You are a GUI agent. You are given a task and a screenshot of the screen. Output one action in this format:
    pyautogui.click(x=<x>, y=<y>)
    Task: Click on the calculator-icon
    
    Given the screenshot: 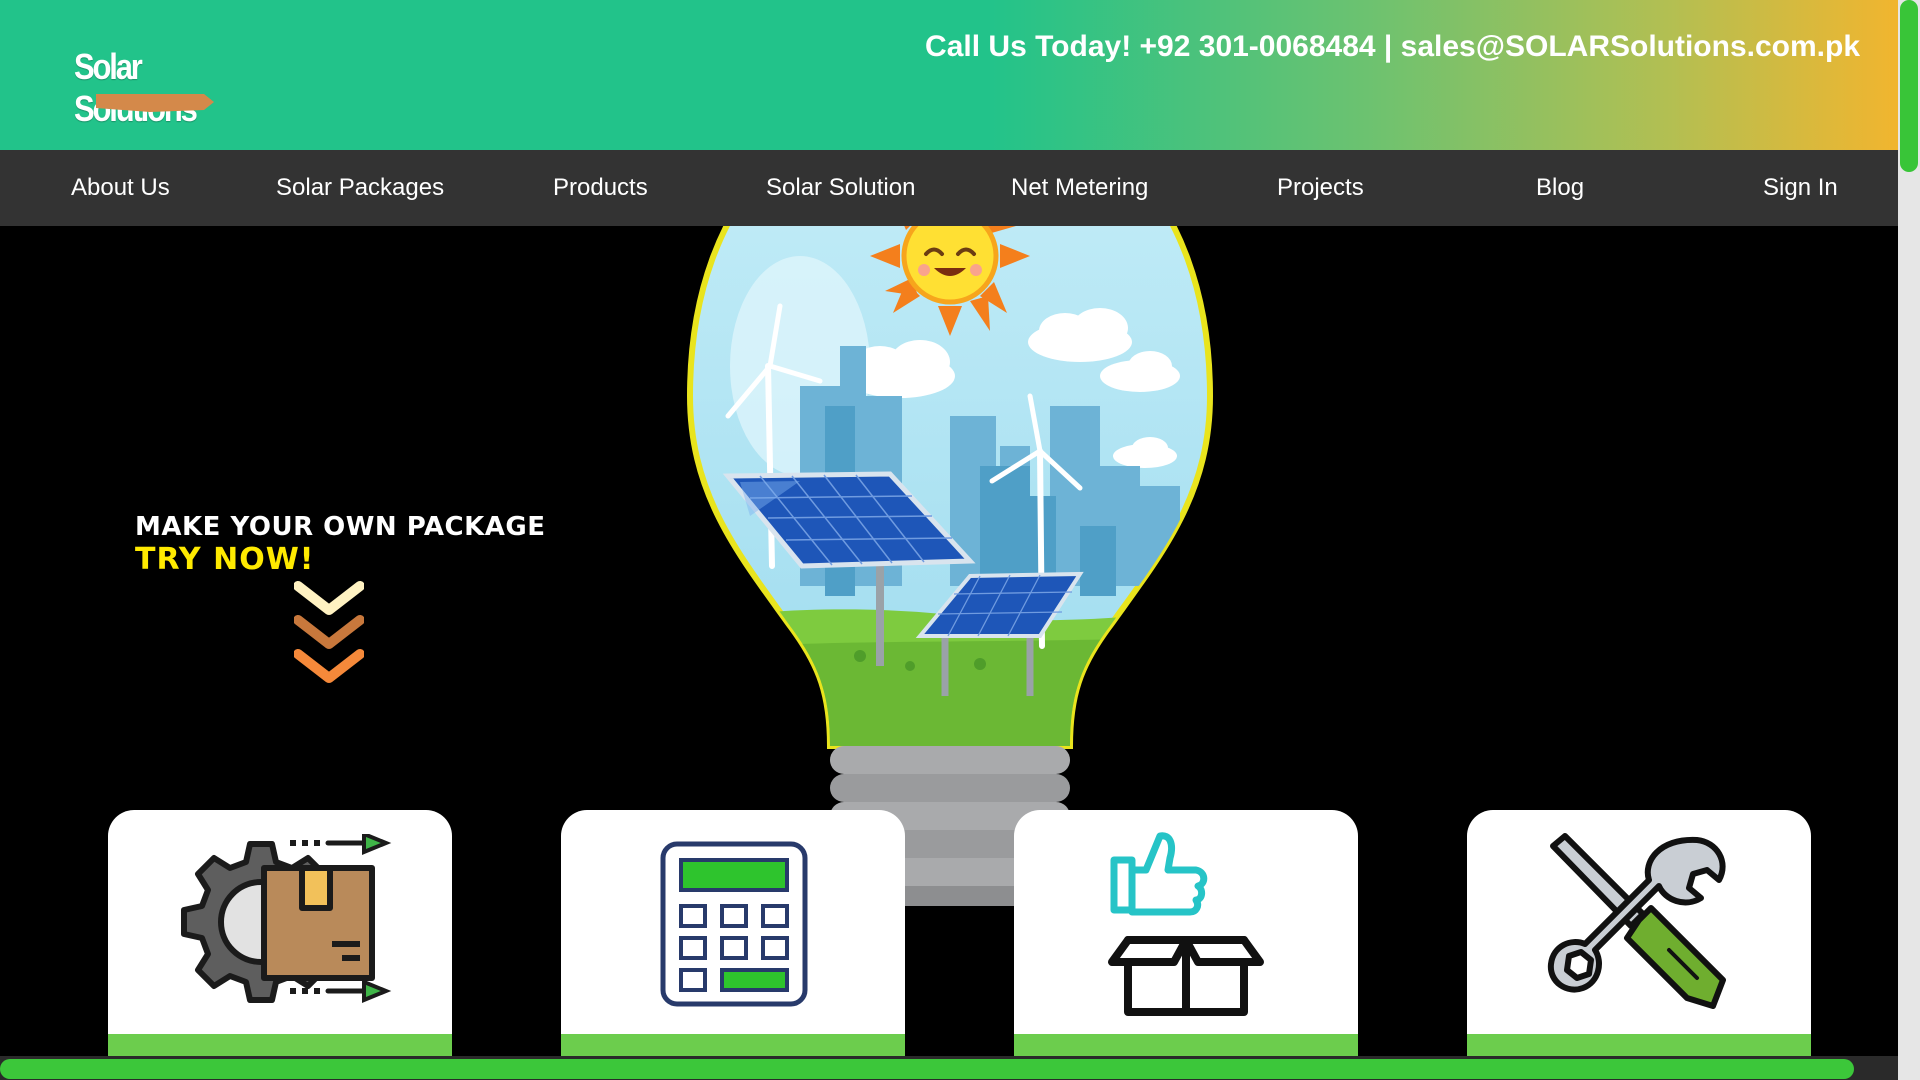 What is the action you would take?
    pyautogui.click(x=734, y=924)
    